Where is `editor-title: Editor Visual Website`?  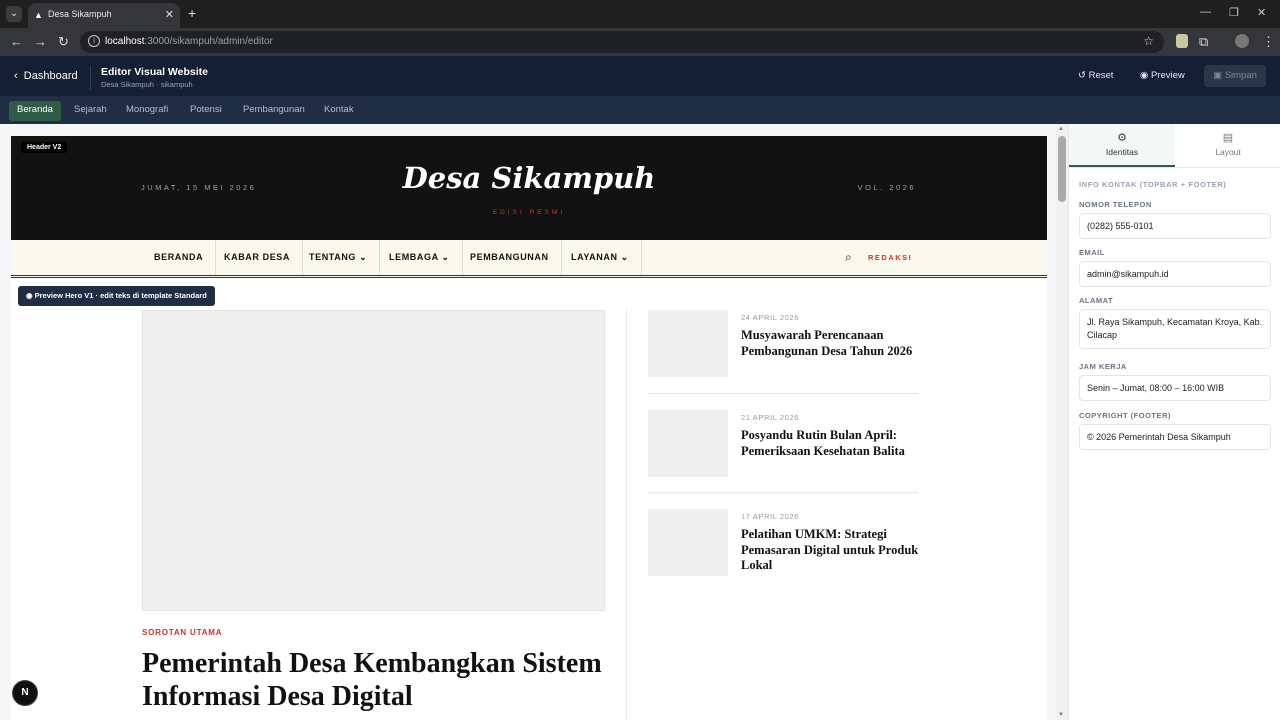
editor-title: Editor Visual Website is located at coordinates (154, 72).